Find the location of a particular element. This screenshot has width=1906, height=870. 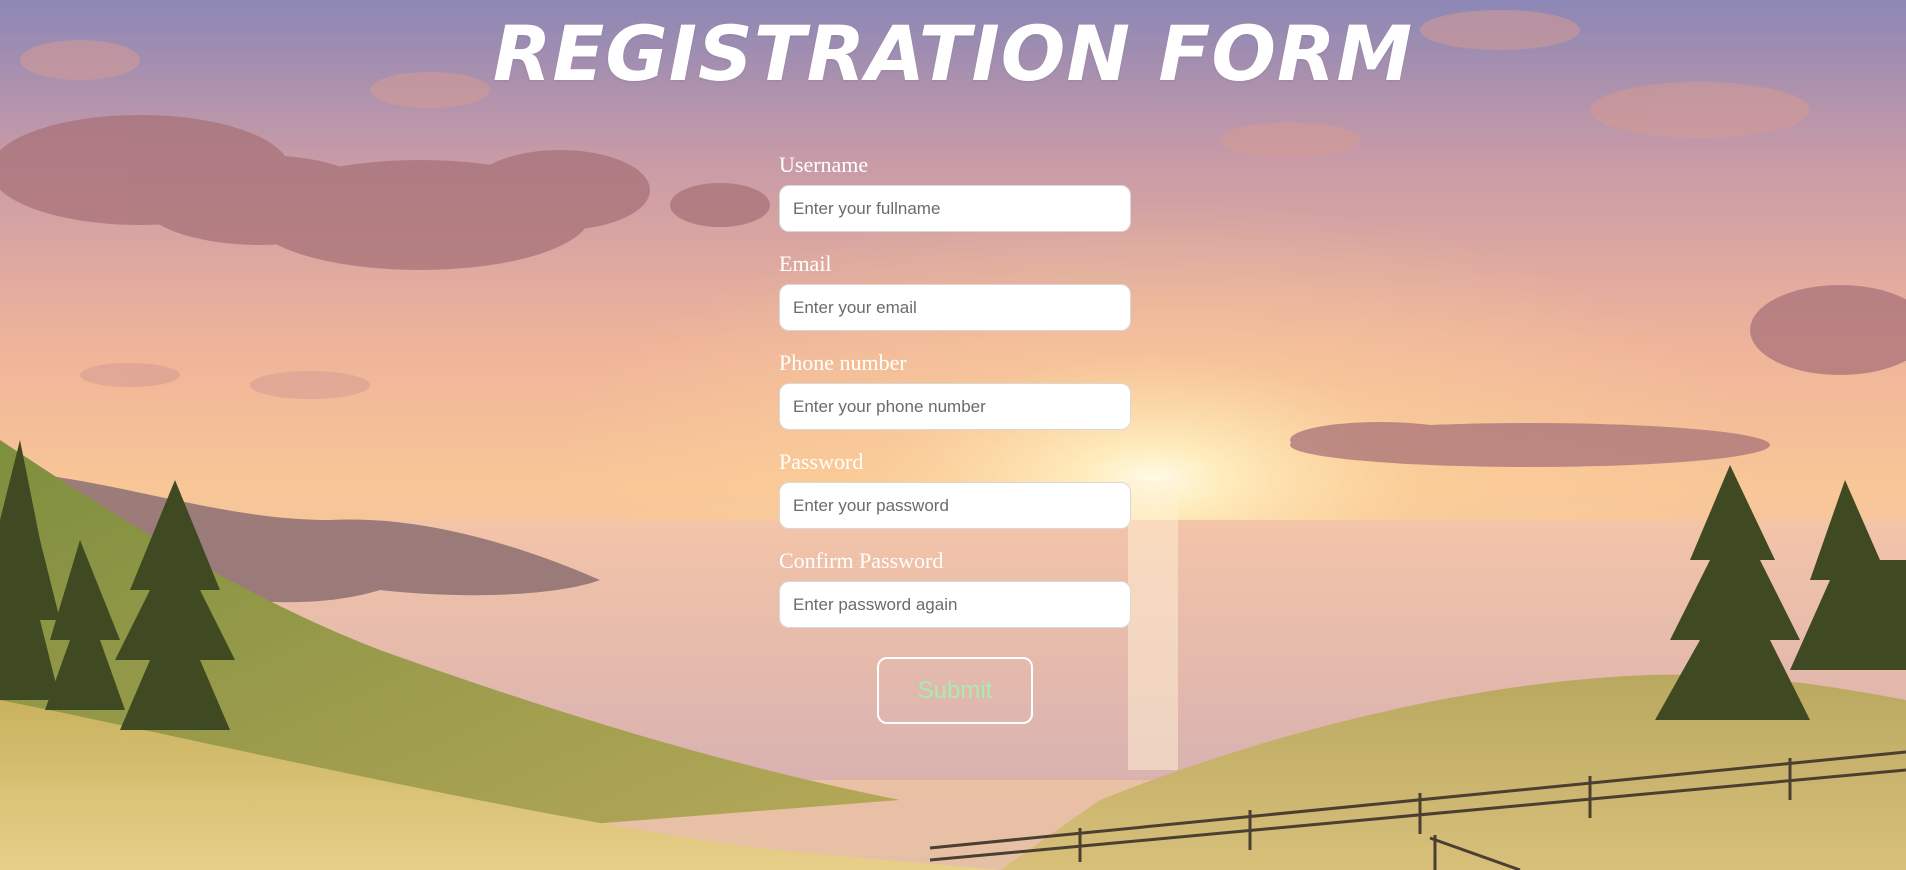

confirm-password-label: Confirm Password is located at coordinates (861, 560).